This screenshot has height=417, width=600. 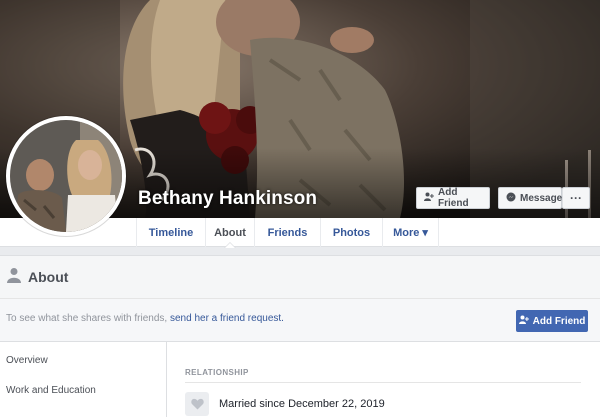 What do you see at coordinates (27, 360) in the screenshot?
I see `sidebar-item-overview: Overview` at bounding box center [27, 360].